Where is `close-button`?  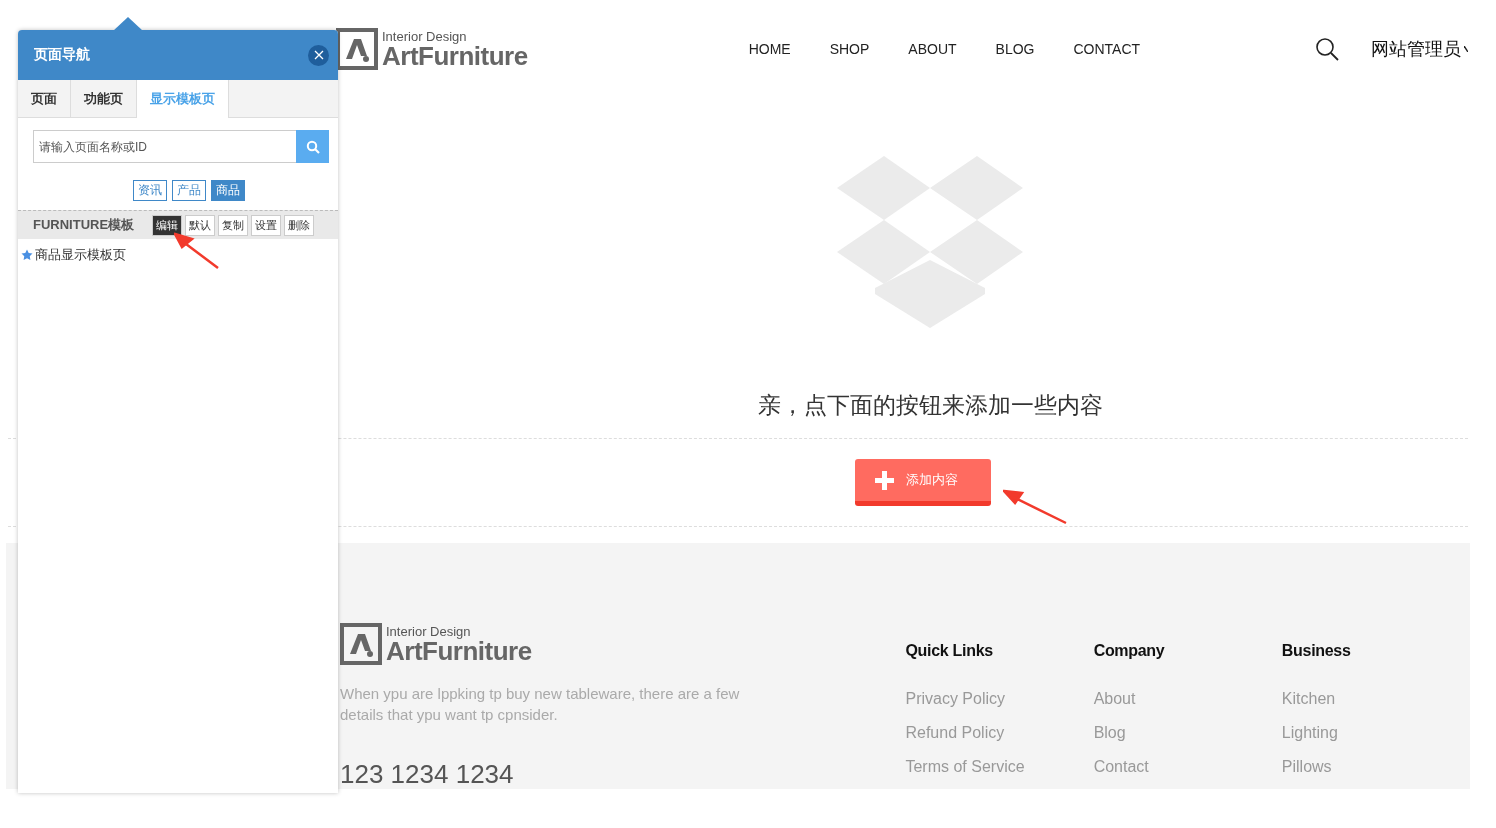 close-button is located at coordinates (318, 55).